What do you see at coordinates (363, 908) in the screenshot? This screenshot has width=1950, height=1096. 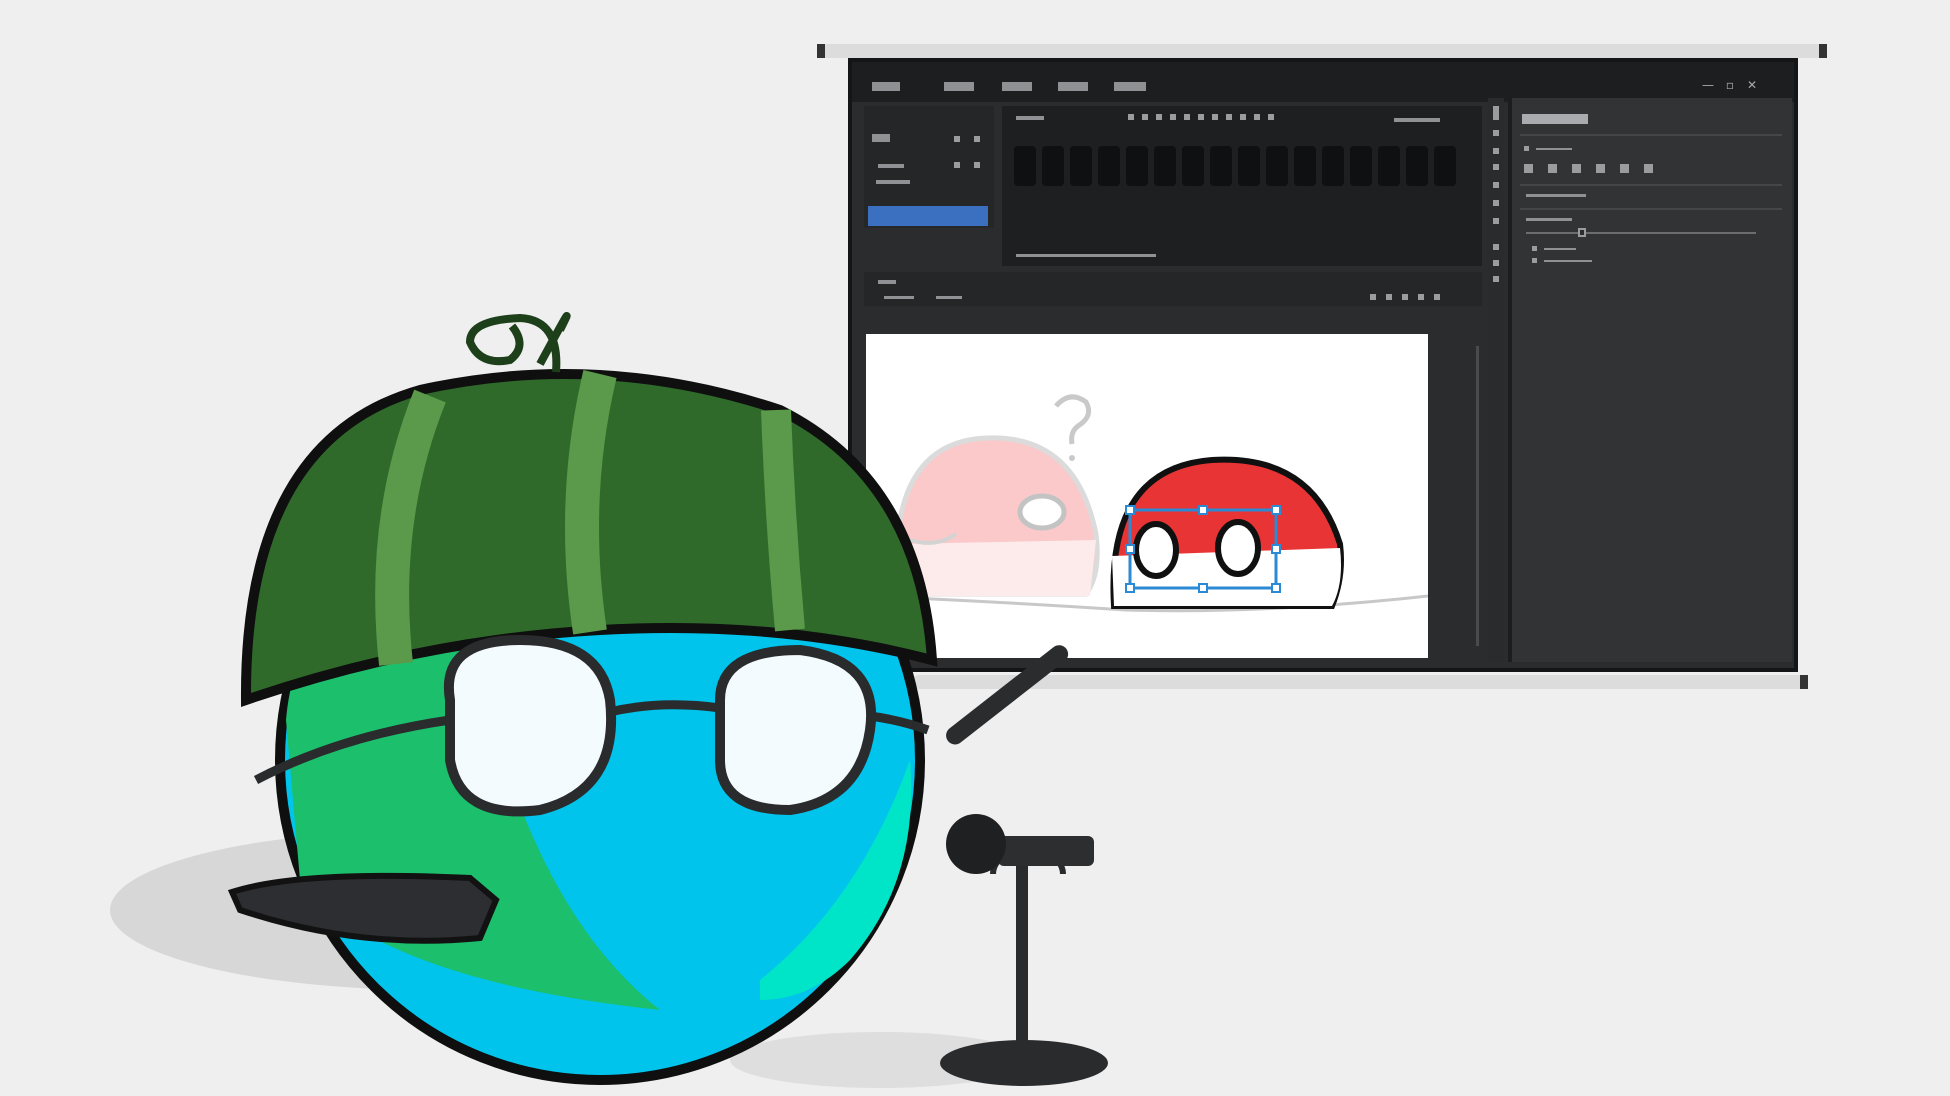 I see `presenter-remote-icon` at bounding box center [363, 908].